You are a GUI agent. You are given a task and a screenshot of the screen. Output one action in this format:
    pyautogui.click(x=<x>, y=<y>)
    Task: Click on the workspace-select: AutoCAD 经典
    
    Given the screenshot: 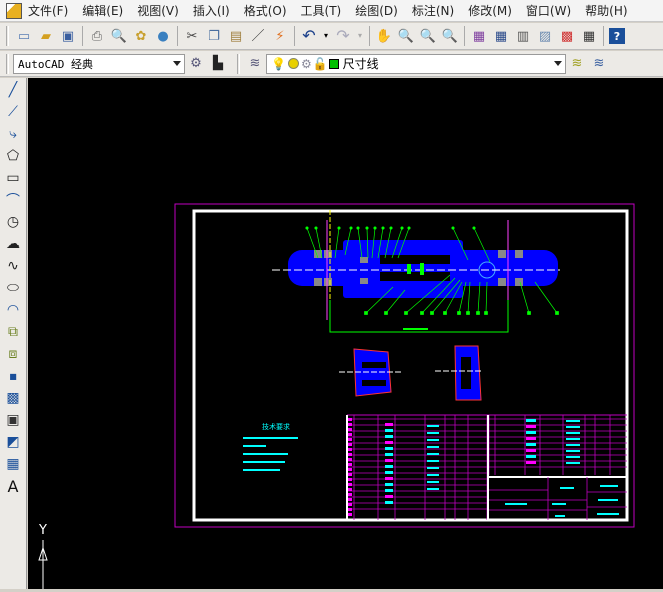 What is the action you would take?
    pyautogui.click(x=99, y=63)
    